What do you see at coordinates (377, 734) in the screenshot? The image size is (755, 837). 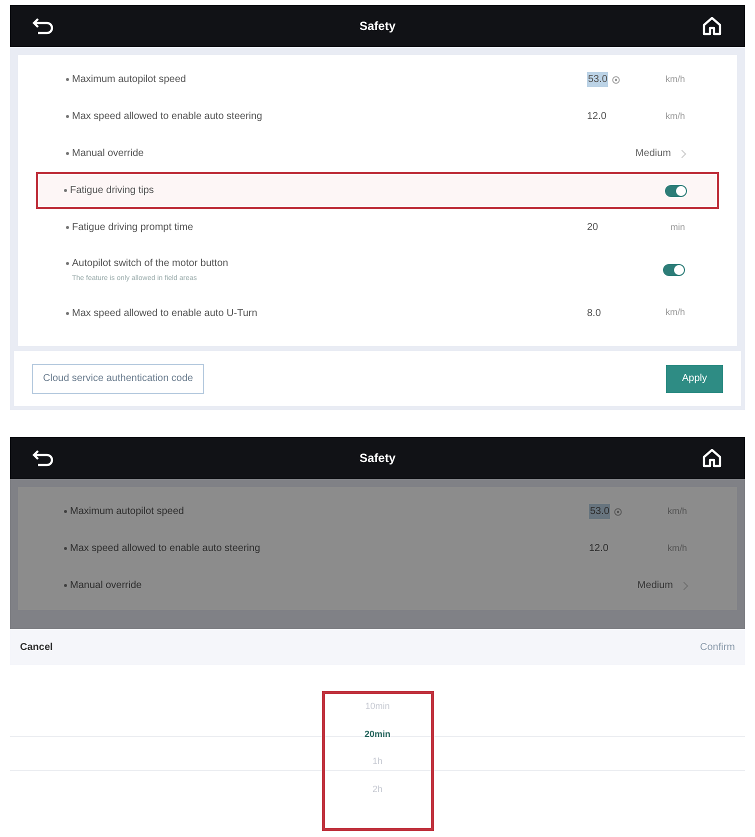 I see `picker-option: 20min` at bounding box center [377, 734].